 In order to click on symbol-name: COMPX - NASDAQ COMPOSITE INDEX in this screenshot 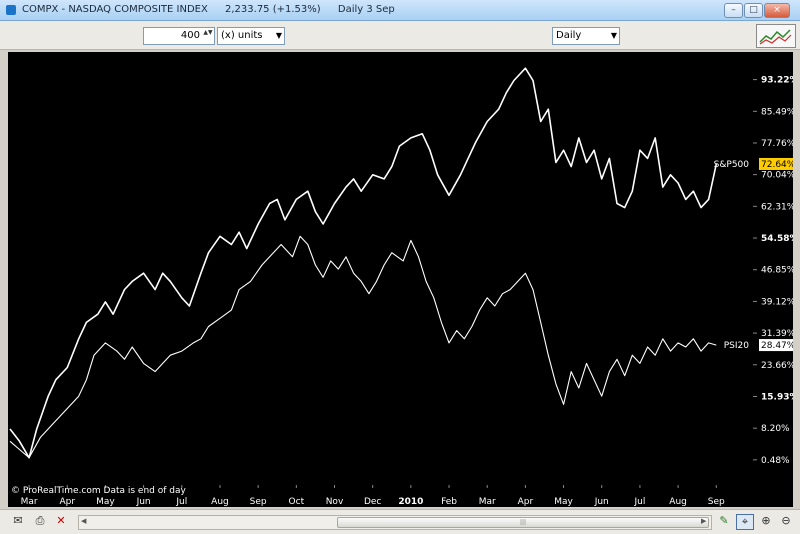, I will do `click(115, 9)`.